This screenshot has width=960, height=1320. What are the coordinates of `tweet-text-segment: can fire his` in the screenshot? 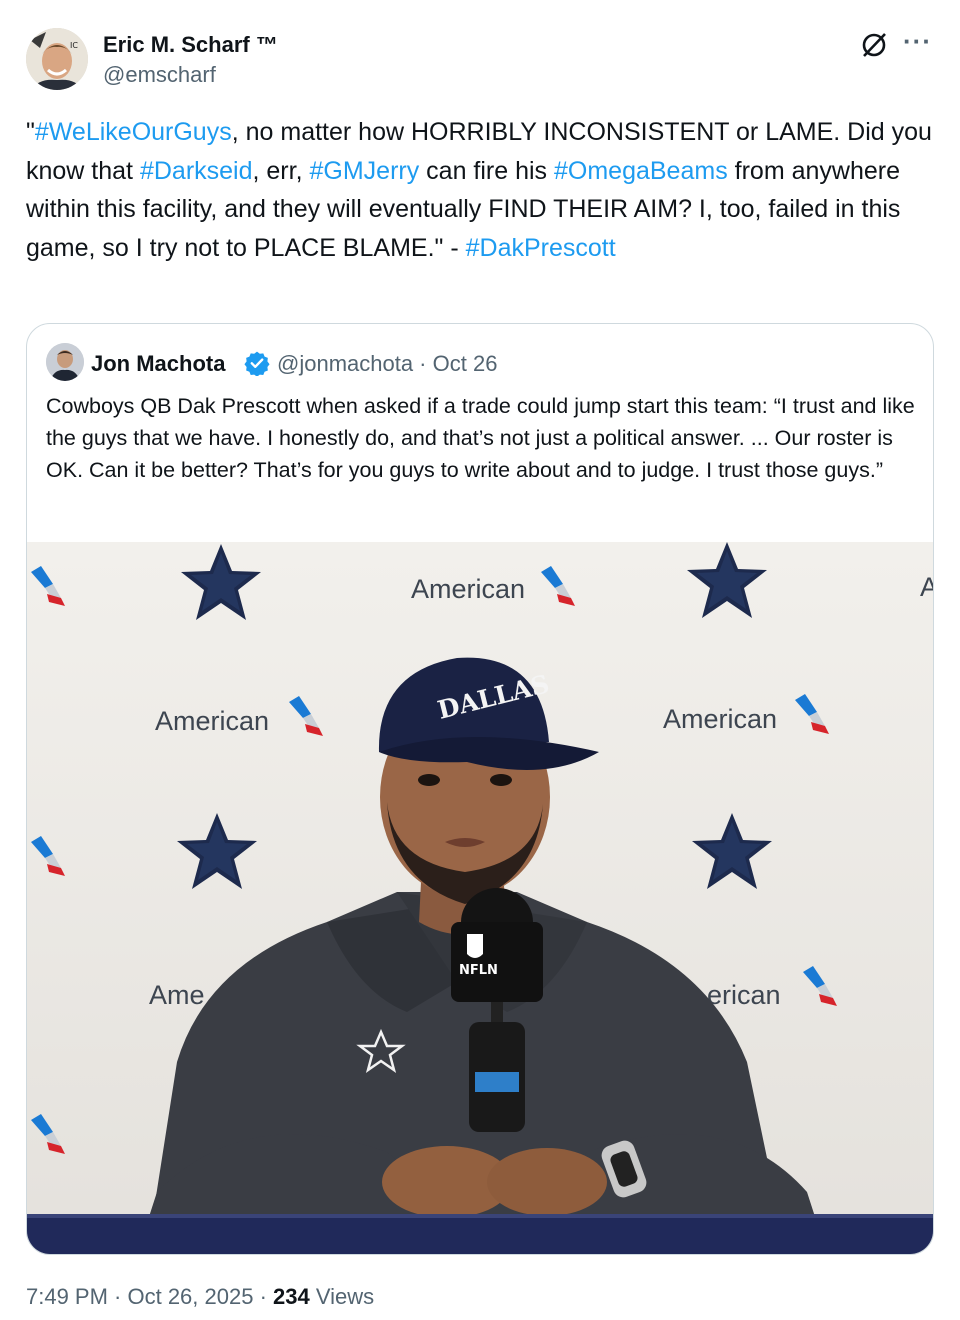 It's located at (486, 170).